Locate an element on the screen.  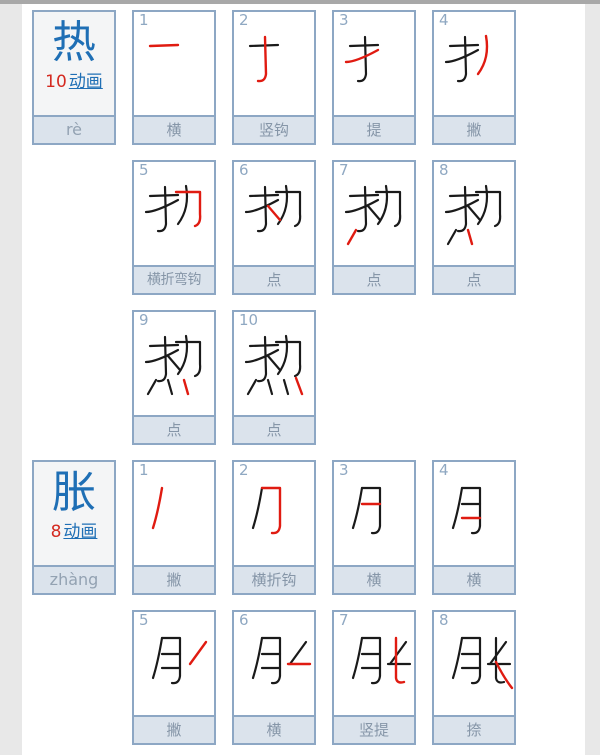
stroke-step-art: 9 is located at coordinates (174, 364).